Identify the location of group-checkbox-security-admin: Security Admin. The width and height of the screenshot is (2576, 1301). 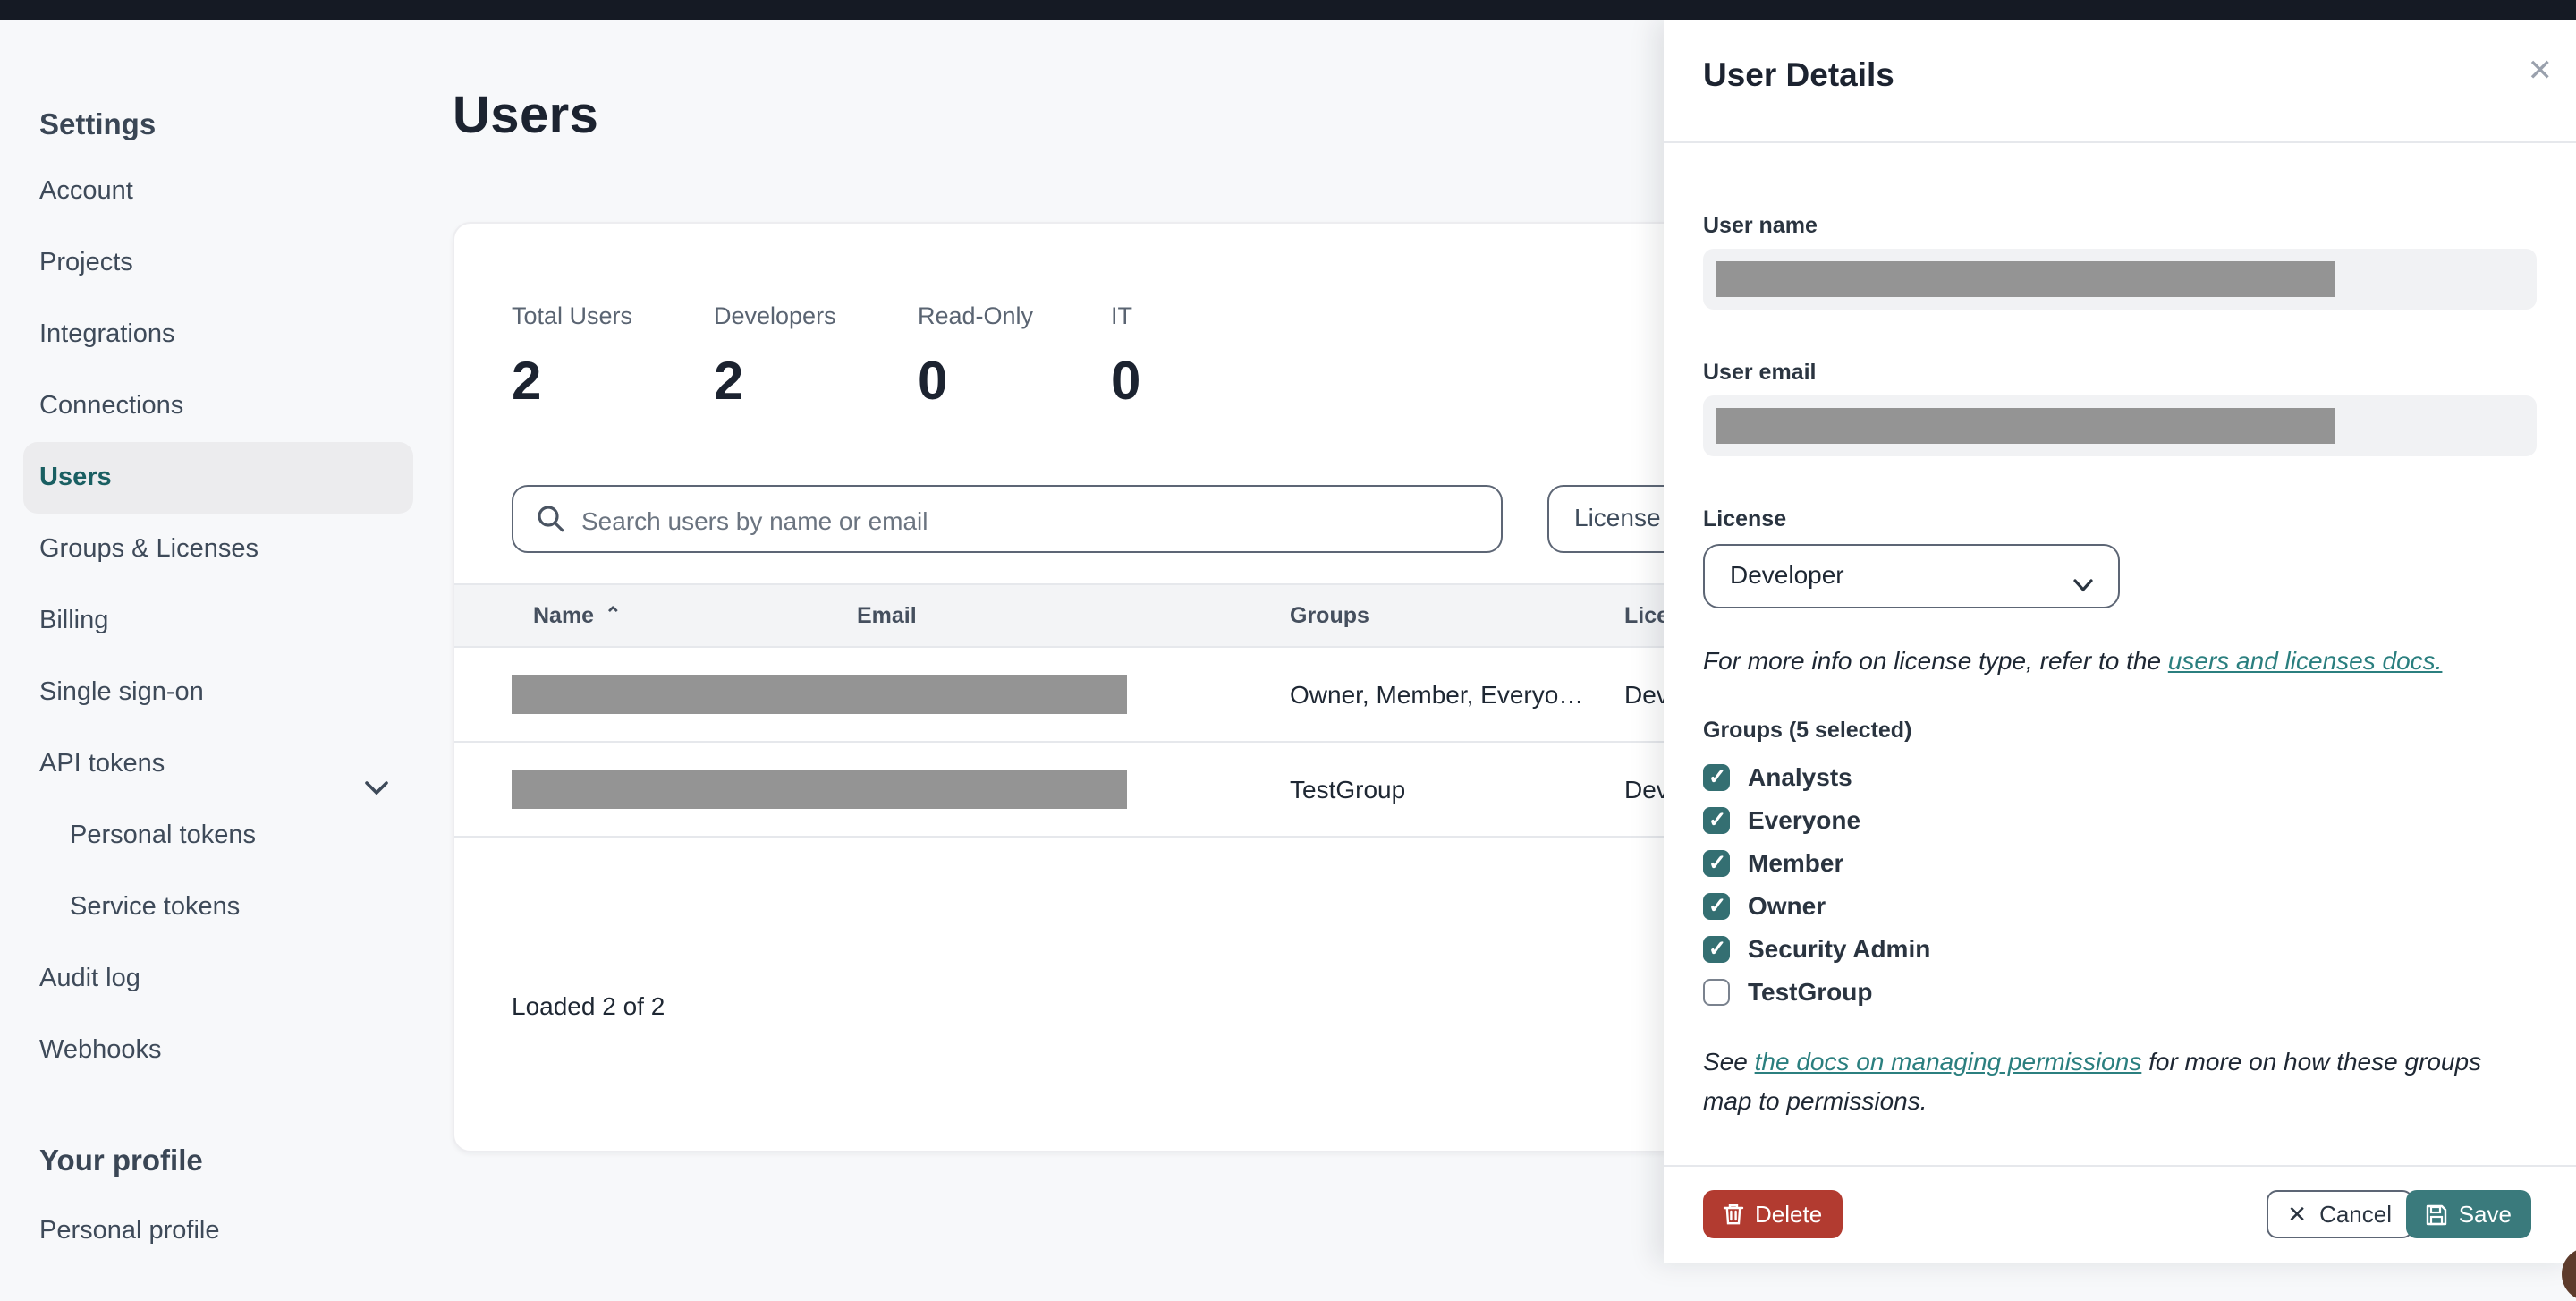
(2120, 948).